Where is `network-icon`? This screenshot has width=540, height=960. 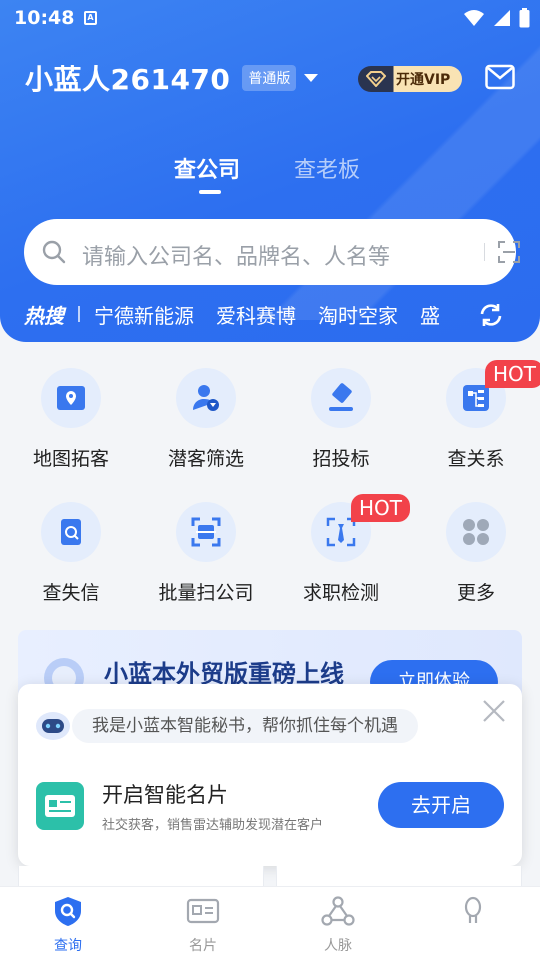 network-icon is located at coordinates (338, 911).